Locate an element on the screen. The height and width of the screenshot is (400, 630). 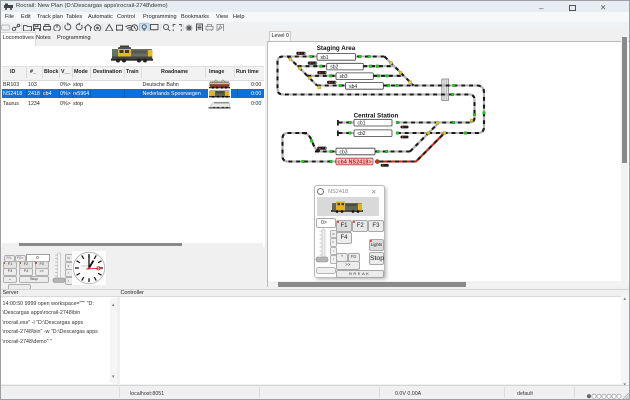
svg-text: sb1 is located at coordinates (325, 58).